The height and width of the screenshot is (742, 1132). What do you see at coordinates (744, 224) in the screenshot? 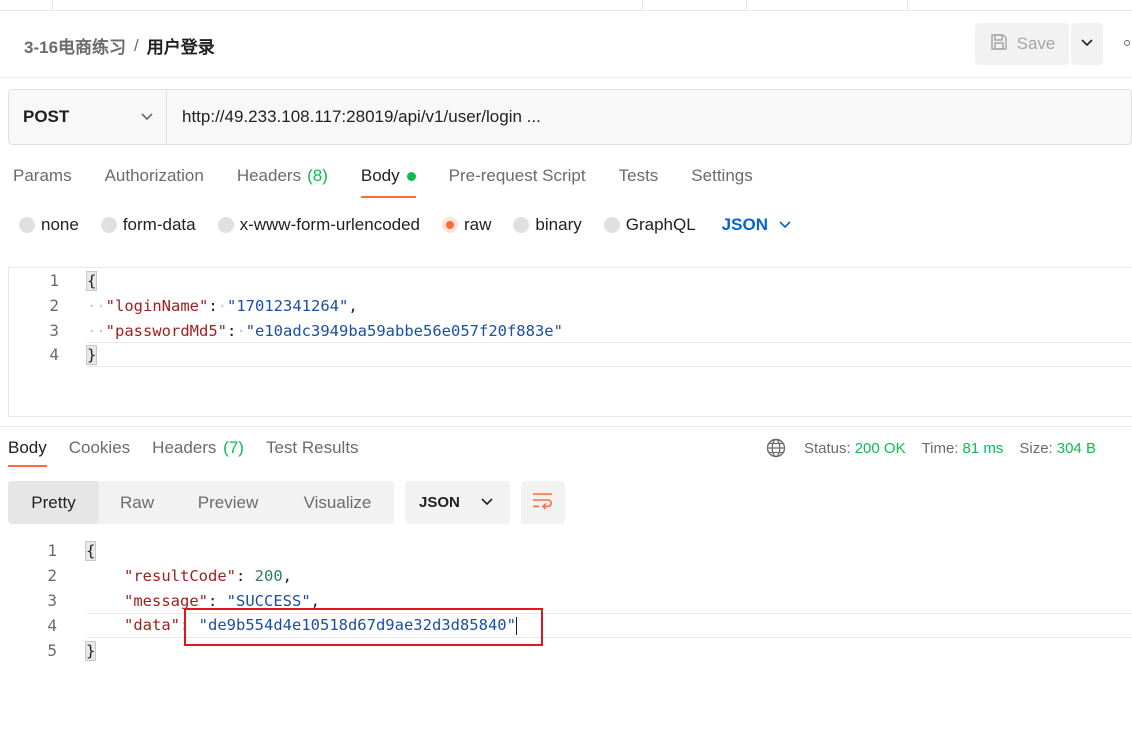
I see `raw-format-label: JSON` at bounding box center [744, 224].